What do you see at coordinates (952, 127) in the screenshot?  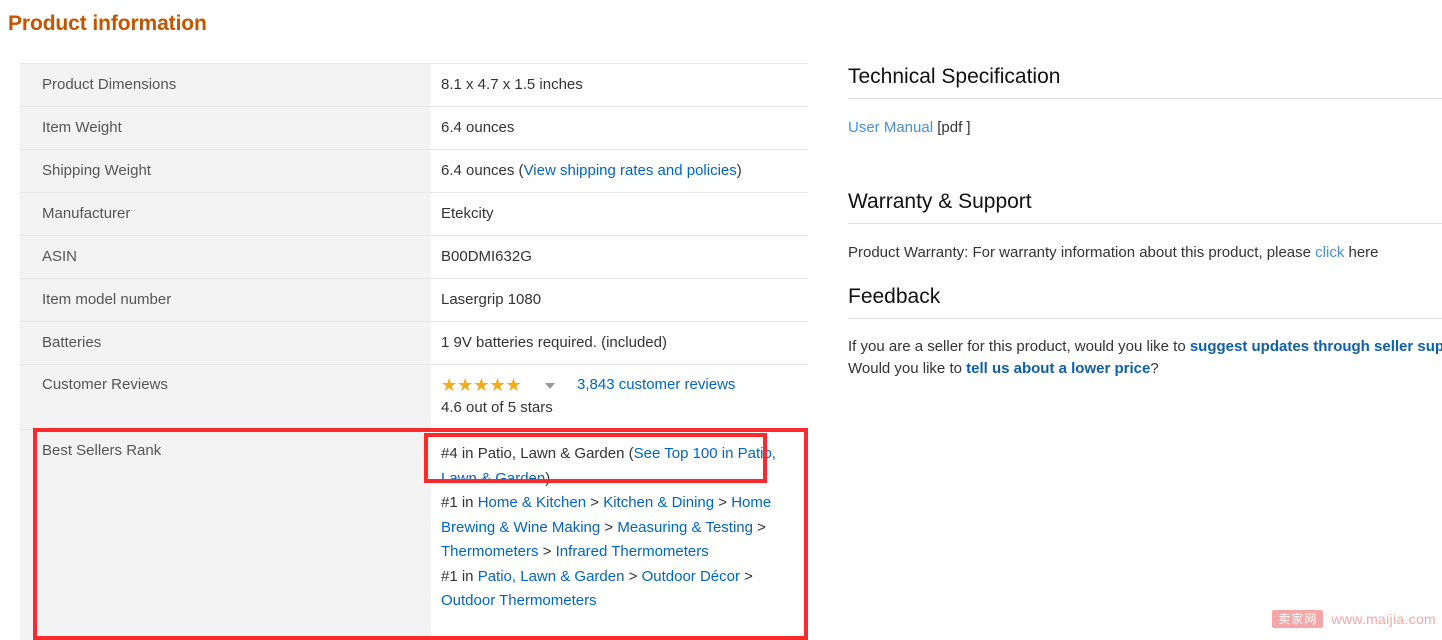 I see `user-manual-format: [pdf ]` at bounding box center [952, 127].